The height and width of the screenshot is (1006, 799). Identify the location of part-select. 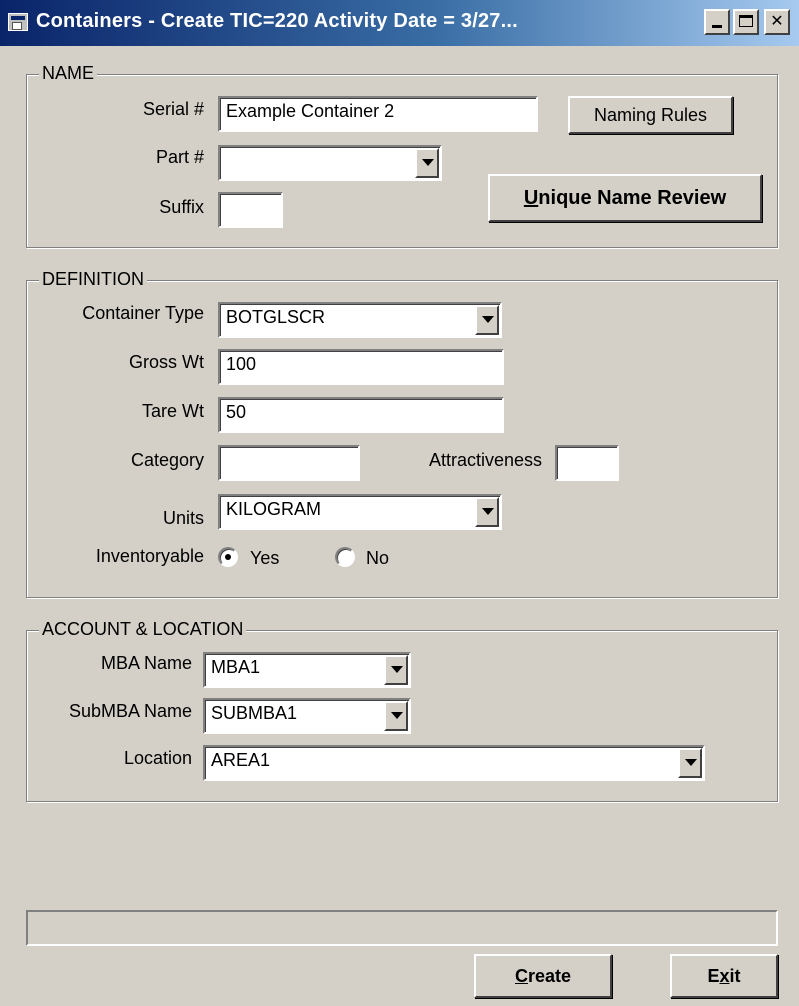
(330, 163).